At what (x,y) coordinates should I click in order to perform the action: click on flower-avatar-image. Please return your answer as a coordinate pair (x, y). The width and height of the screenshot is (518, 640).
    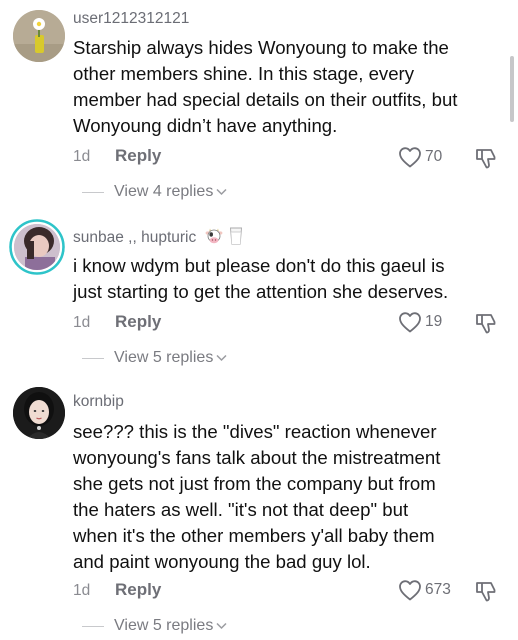
    Looking at the image, I should click on (39, 36).